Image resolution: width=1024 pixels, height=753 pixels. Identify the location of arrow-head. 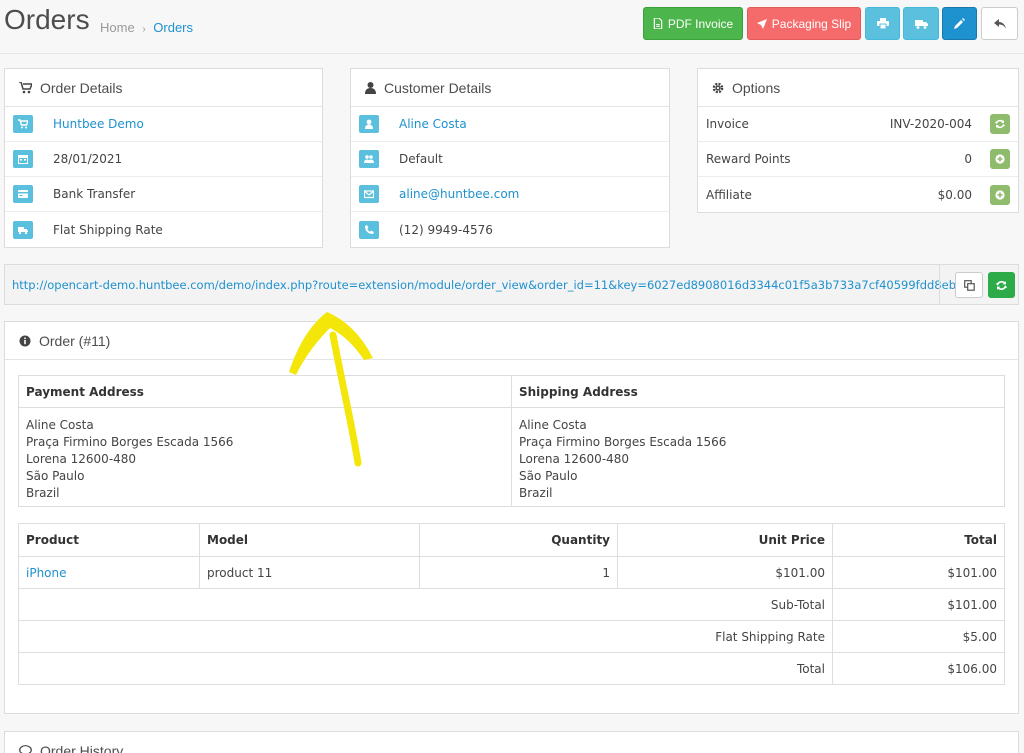
(331, 343).